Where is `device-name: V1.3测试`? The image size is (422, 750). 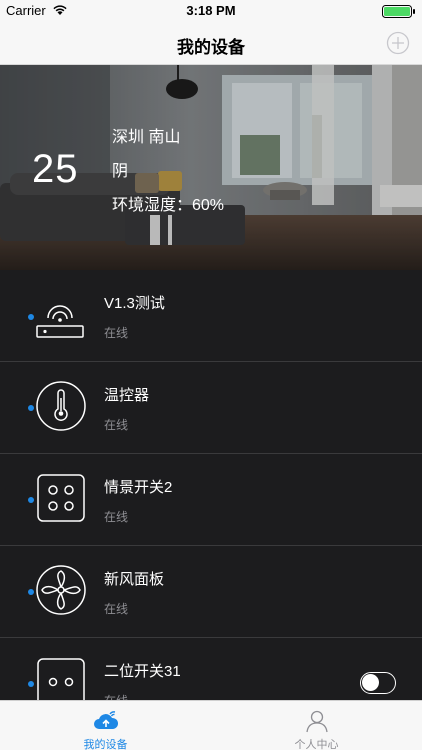
device-name: V1.3测试 is located at coordinates (134, 303).